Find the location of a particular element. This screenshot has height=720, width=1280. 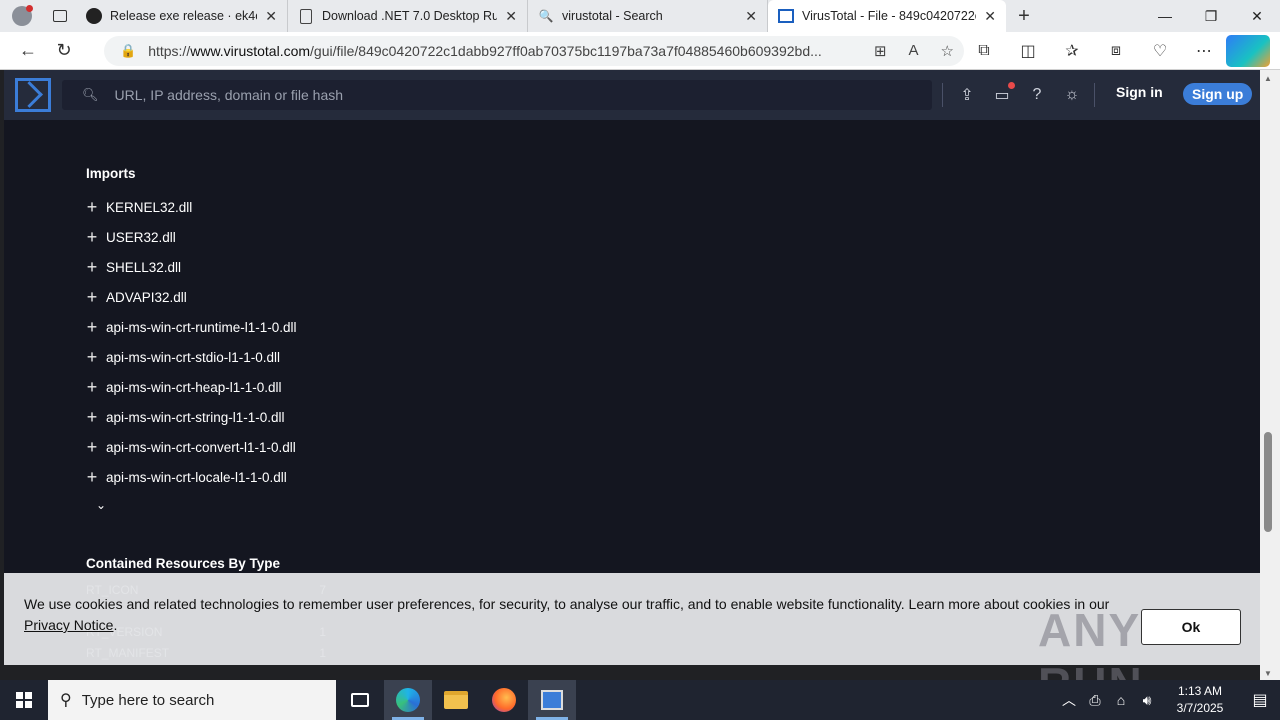

page-scrollbar: ▲ ▼ is located at coordinates (1270, 375).